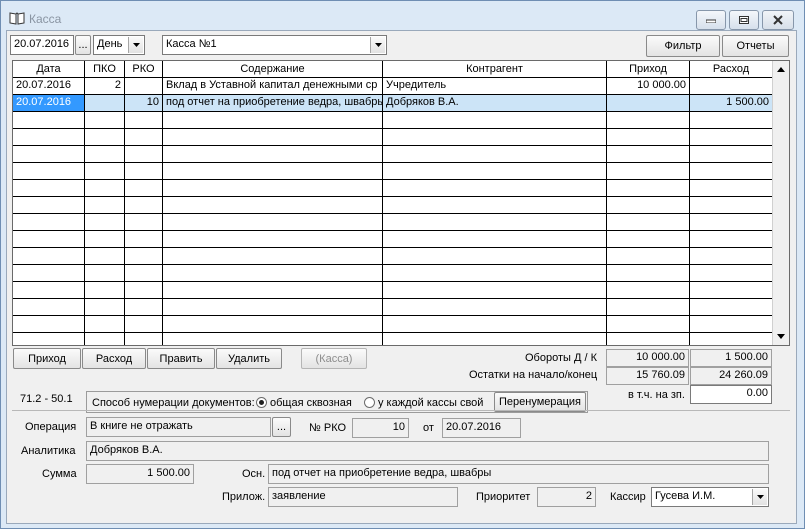 The image size is (805, 529). What do you see at coordinates (518, 474) in the screenshot?
I see `basis-field: под отчет на приобретение ведра, швабры` at bounding box center [518, 474].